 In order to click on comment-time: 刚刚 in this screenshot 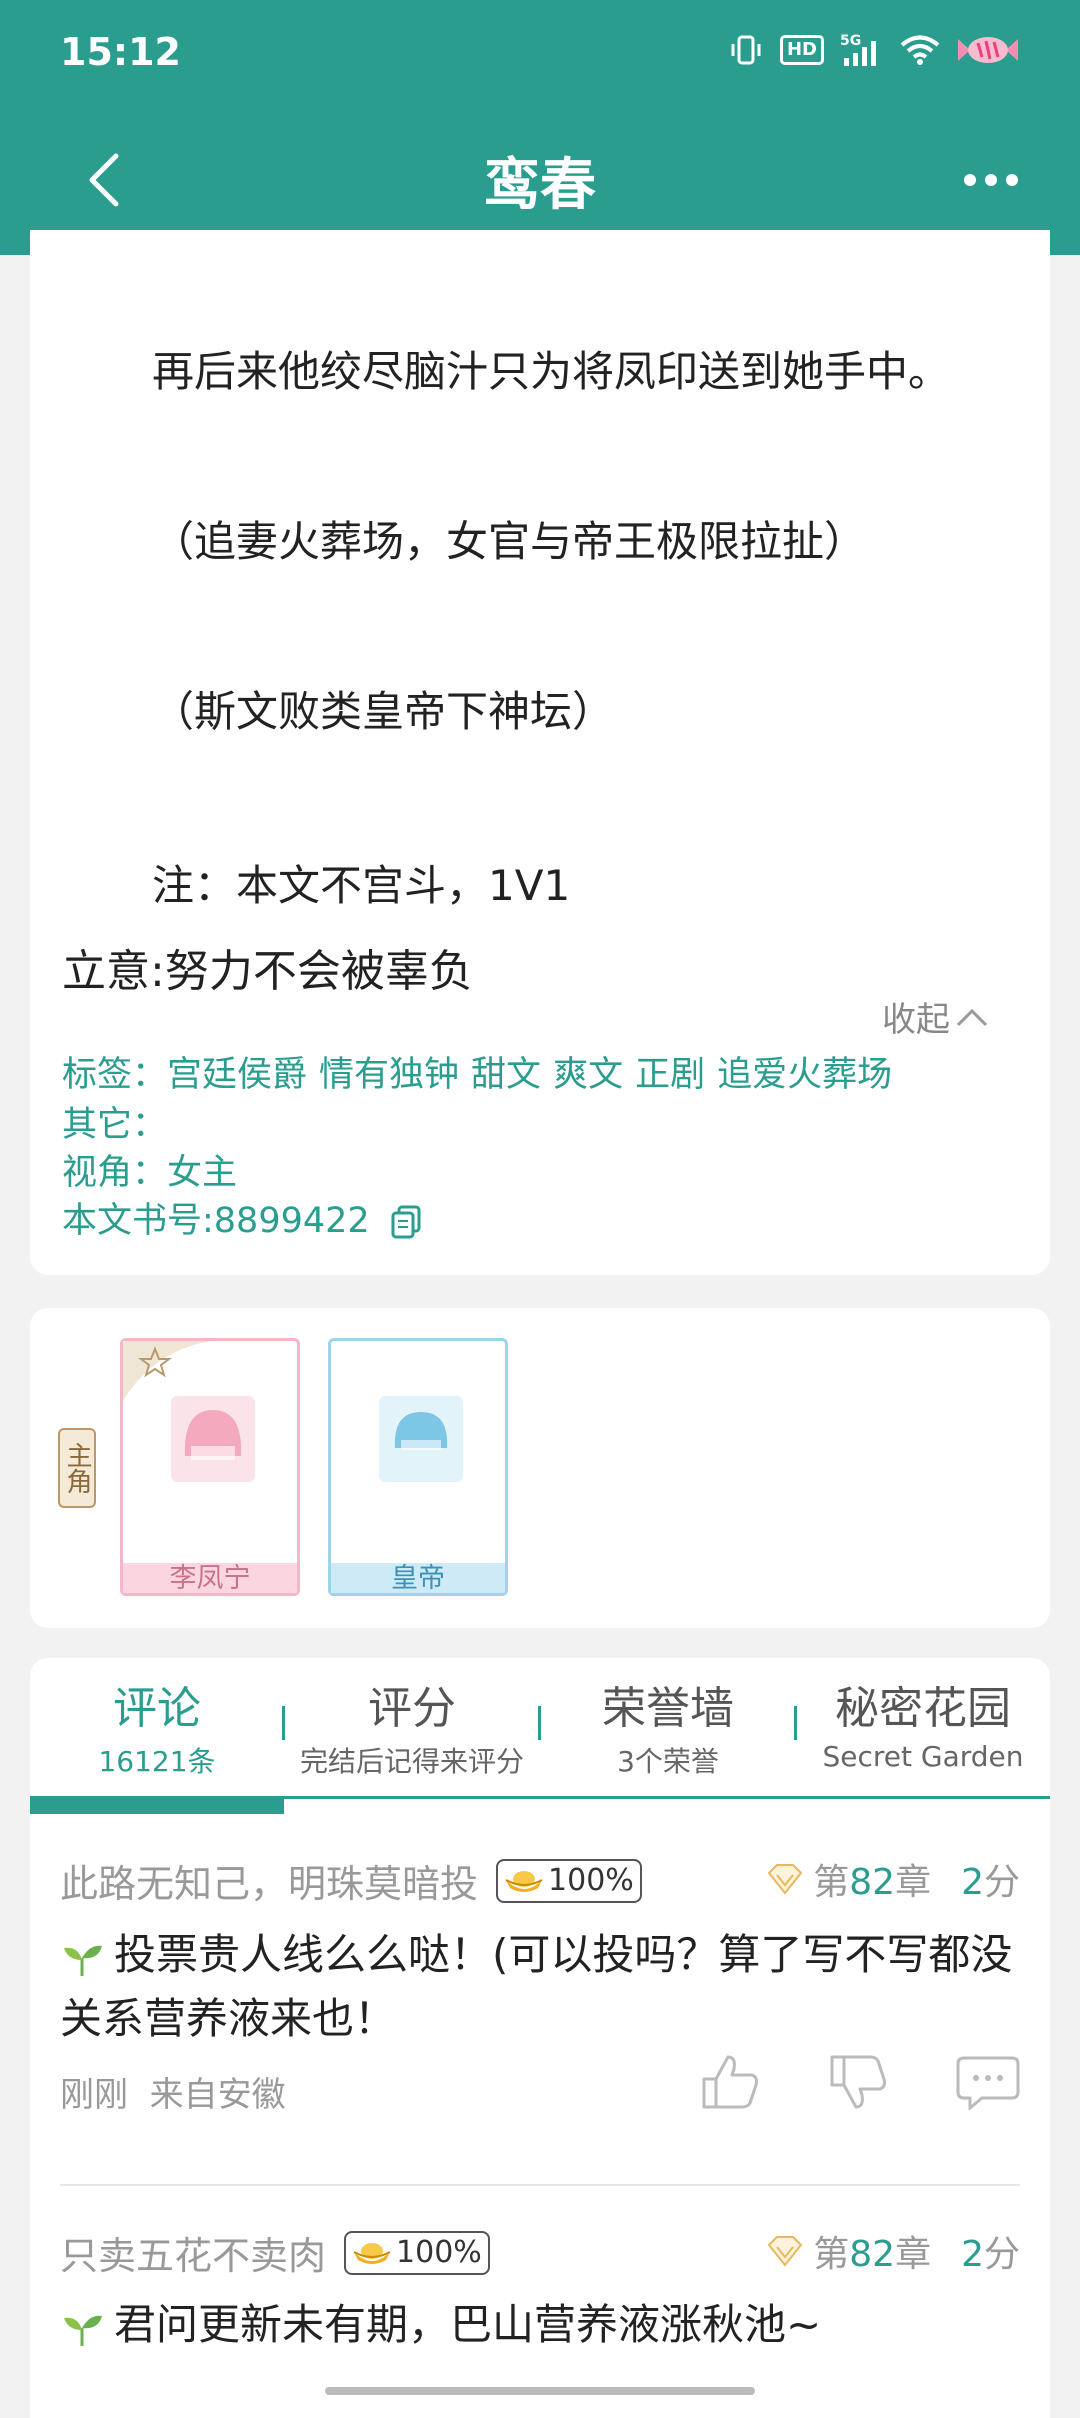, I will do `click(94, 2095)`.